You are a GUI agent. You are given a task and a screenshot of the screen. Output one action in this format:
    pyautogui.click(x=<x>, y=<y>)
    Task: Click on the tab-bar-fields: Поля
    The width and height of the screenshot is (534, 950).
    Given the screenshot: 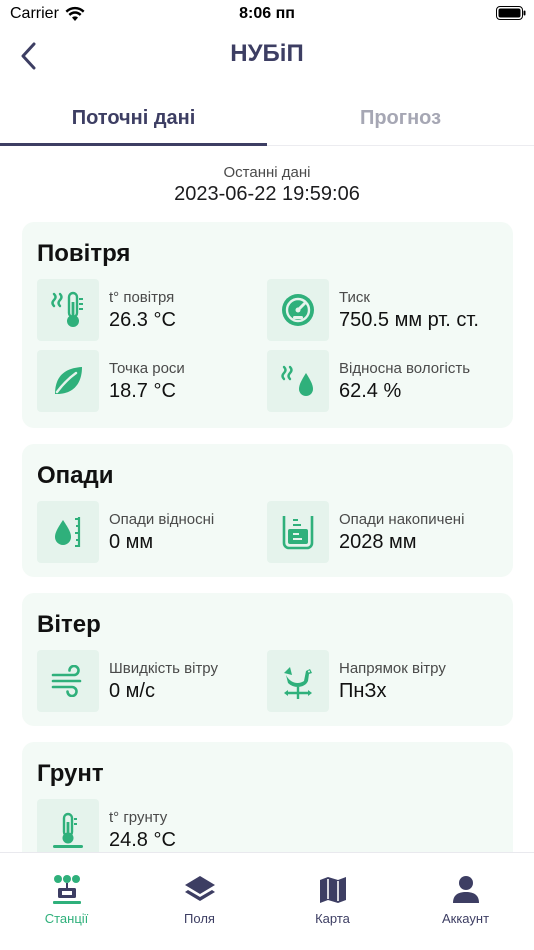 What is the action you would take?
    pyautogui.click(x=199, y=893)
    